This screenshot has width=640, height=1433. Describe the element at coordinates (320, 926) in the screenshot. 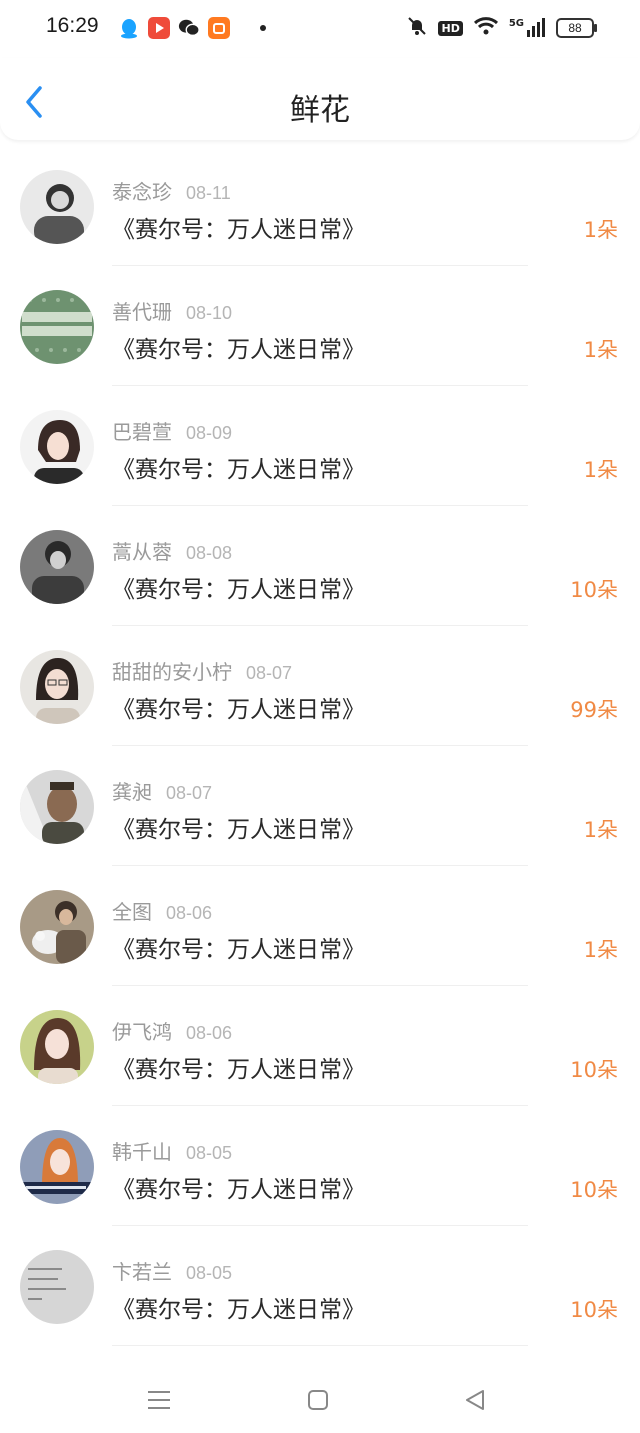

I see `list-item: 全图 08-06 《赛尔号：万人迷日常》 1朵` at that location.